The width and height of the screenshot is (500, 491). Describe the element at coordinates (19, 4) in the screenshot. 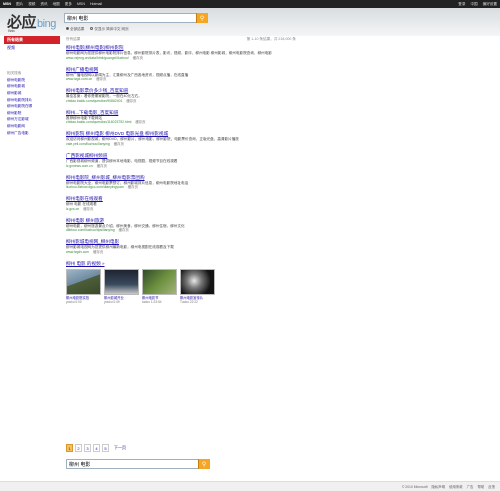

I see `topbar-link-images: 图片` at that location.